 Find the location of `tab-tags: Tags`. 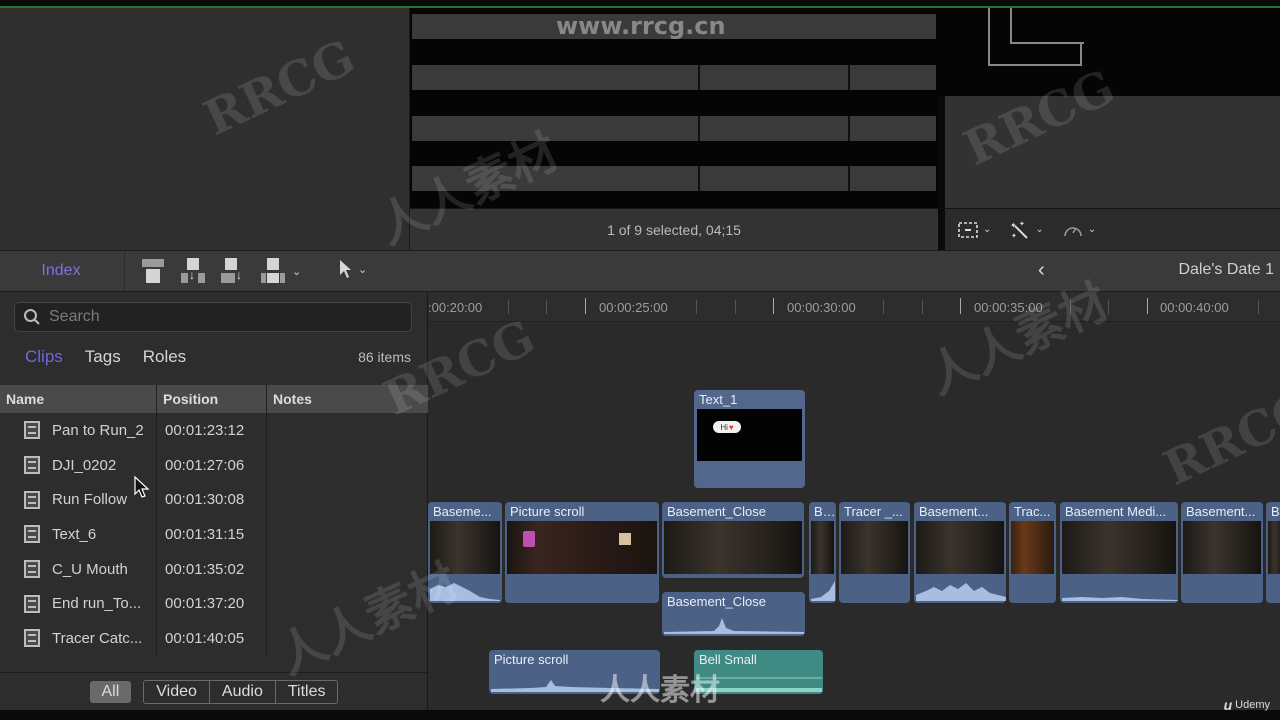

tab-tags: Tags is located at coordinates (103, 357).